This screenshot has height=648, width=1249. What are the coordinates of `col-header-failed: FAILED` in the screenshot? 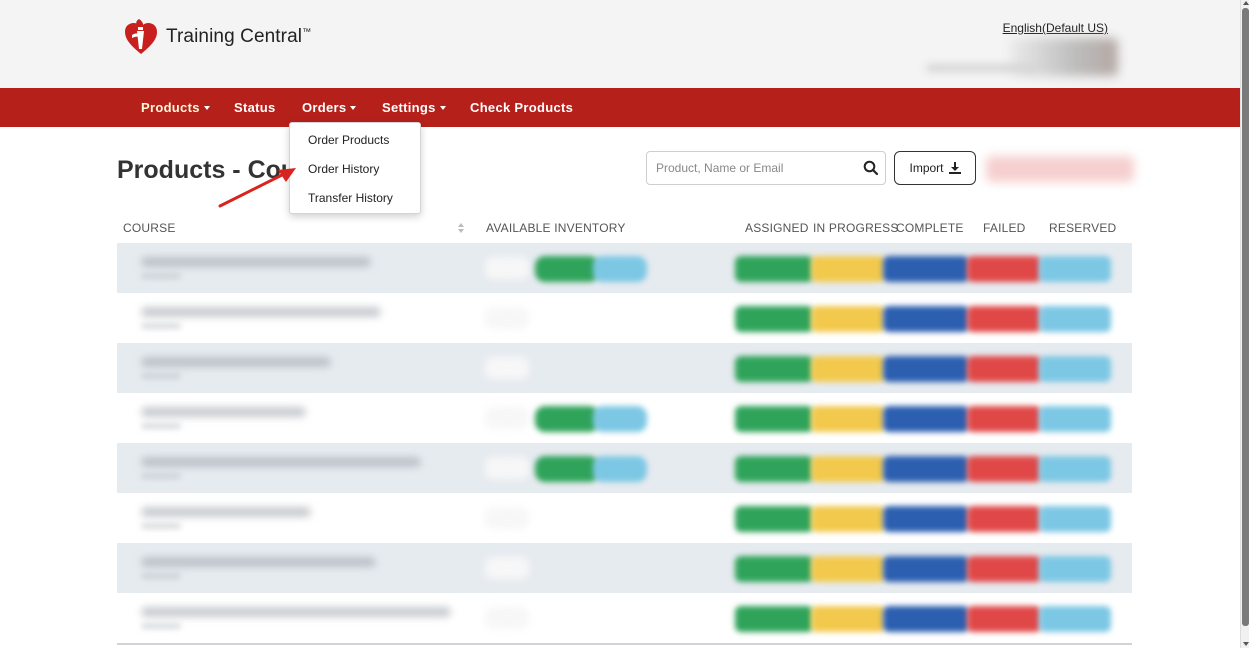 It's located at (1004, 228).